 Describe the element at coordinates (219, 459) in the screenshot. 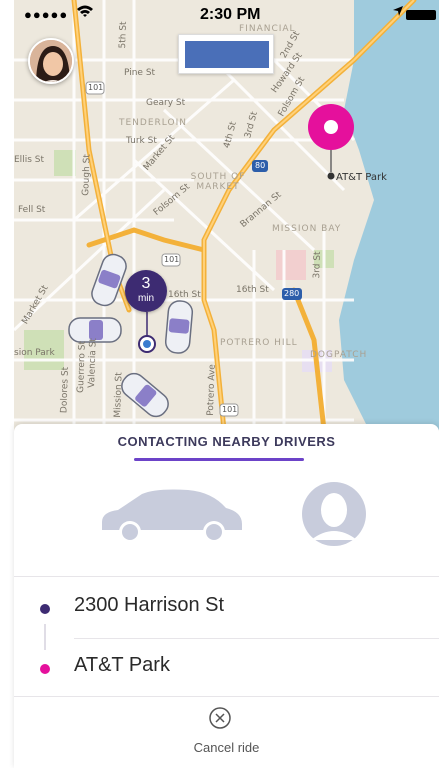

I see `progress-underline` at that location.